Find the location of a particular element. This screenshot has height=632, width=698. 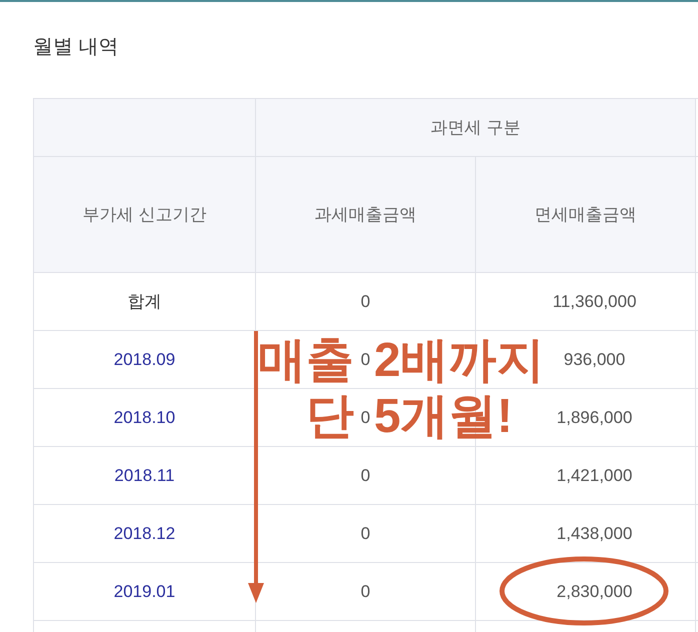

table-cell-text: 1,896,000 is located at coordinates (594, 417).